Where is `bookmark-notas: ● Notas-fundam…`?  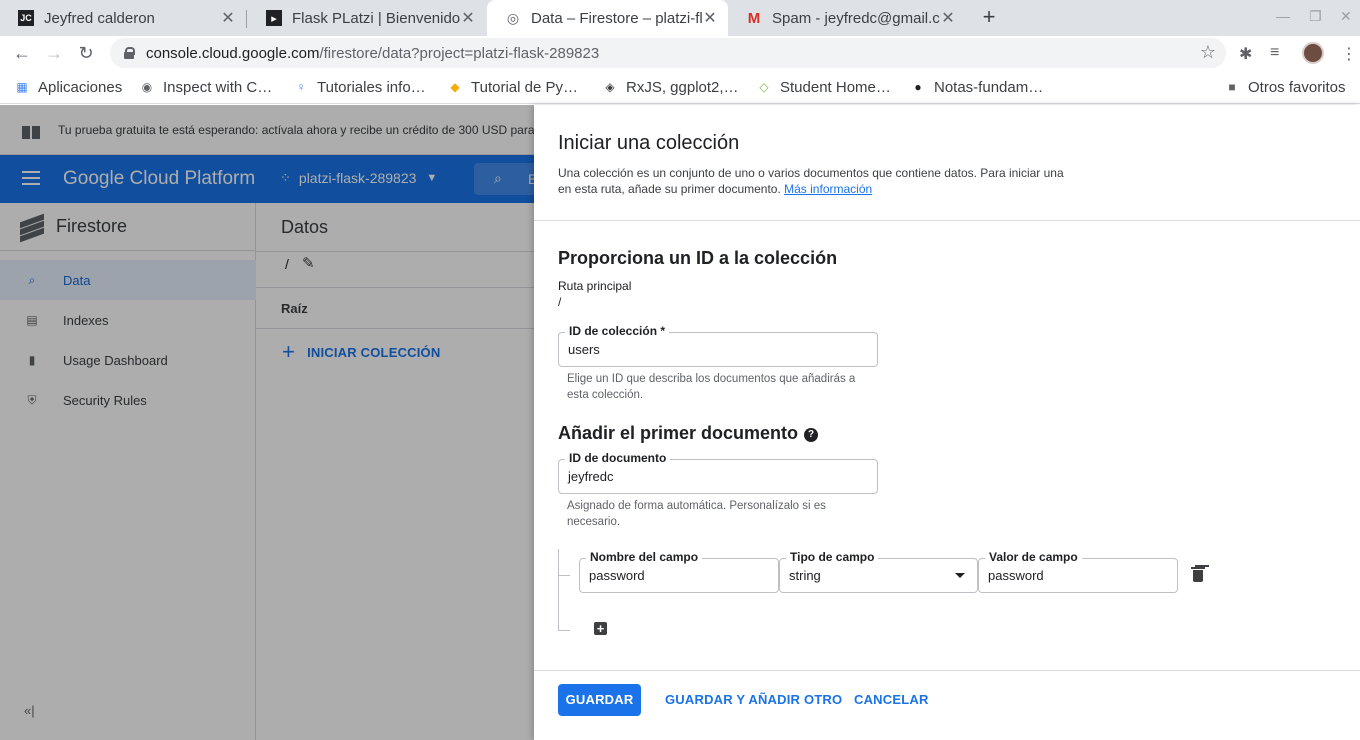
bookmark-notas: ● Notas-fundam… is located at coordinates (976, 87).